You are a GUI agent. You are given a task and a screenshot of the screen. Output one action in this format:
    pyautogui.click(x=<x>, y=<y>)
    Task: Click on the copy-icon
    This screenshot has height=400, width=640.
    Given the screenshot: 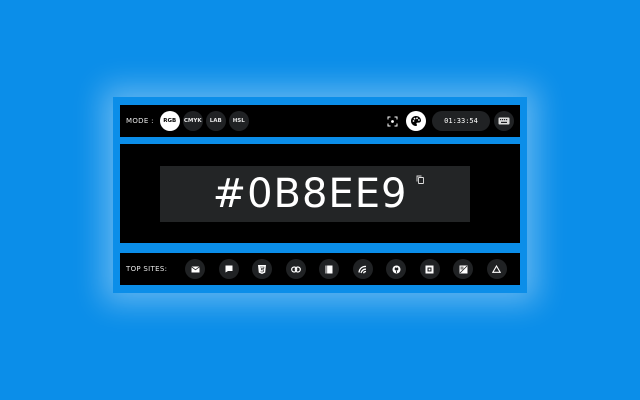 What is the action you would take?
    pyautogui.click(x=420, y=179)
    